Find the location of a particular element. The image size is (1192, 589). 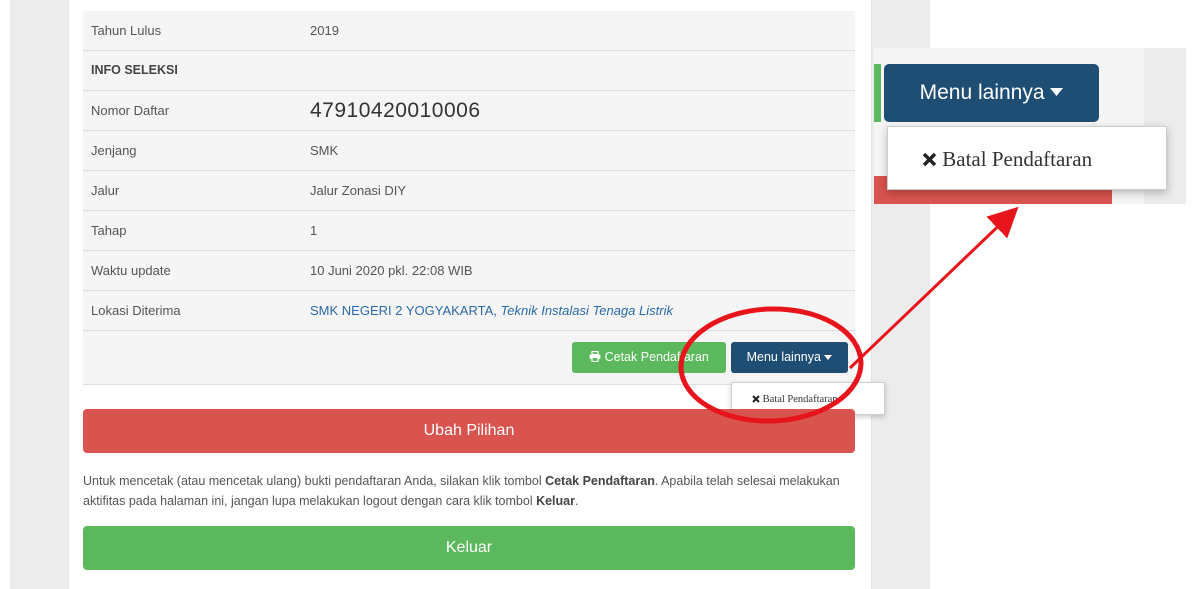

annotation-overlay is located at coordinates (848, 315).